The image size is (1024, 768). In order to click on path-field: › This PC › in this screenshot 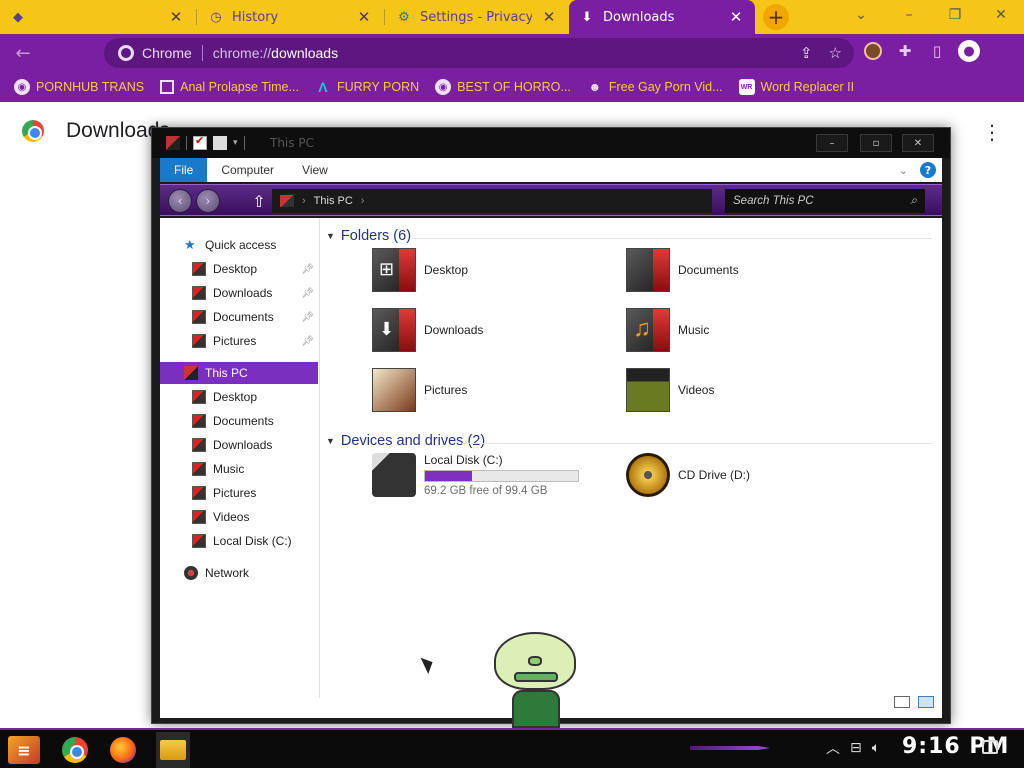, I will do `click(492, 201)`.